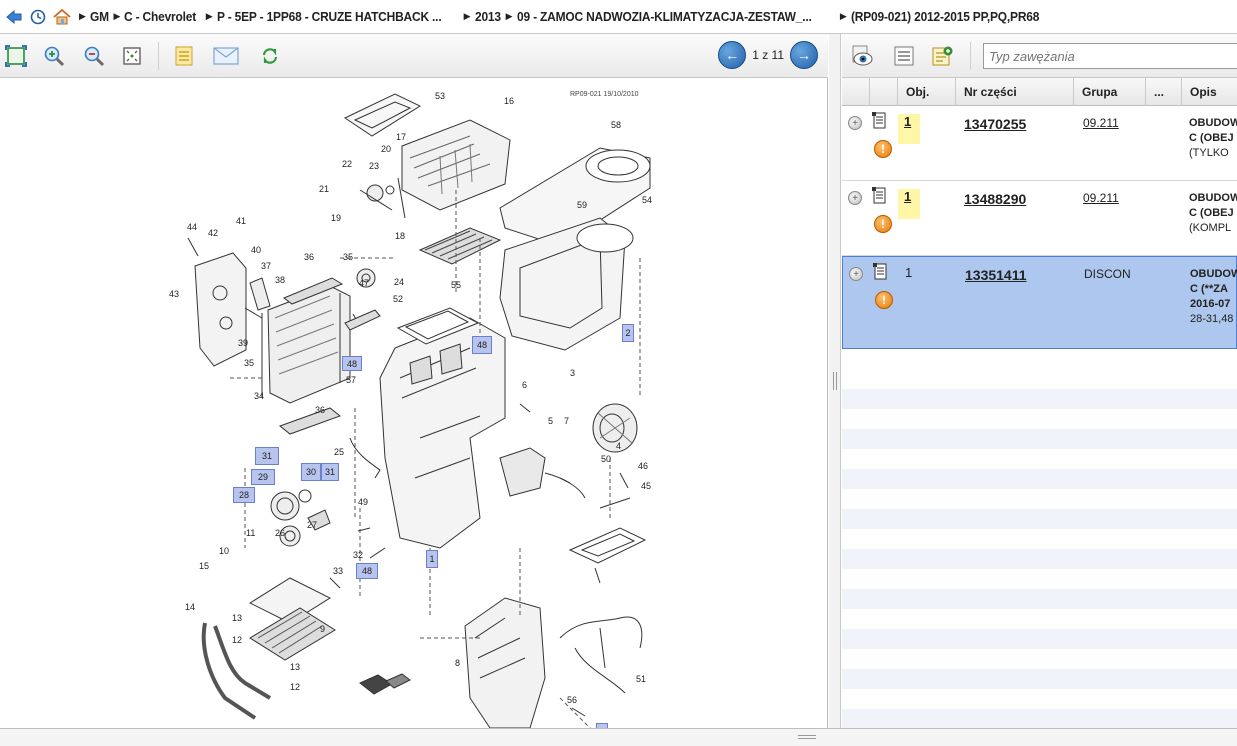 This screenshot has height=746, width=1237. I want to click on callout-label: 20, so click(386, 149).